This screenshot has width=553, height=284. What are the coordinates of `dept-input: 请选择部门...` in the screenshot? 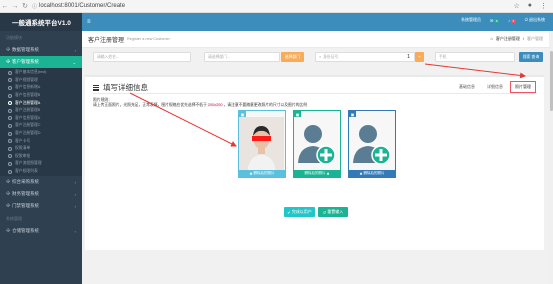 It's located at (242, 57).